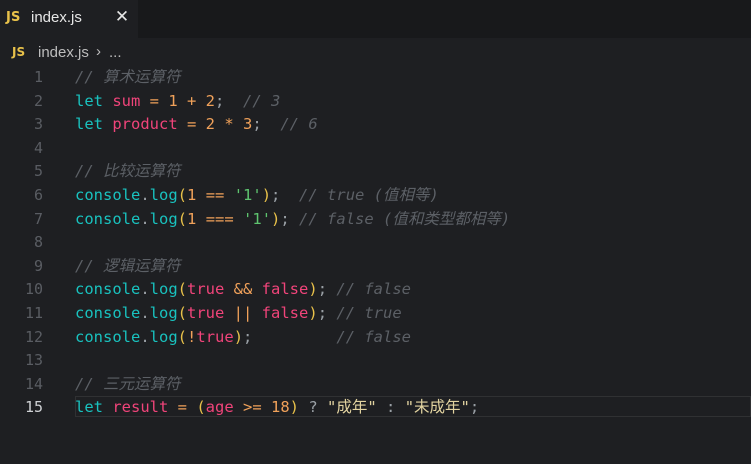 Image resolution: width=751 pixels, height=464 pixels. I want to click on line-number: 4, so click(38, 147).